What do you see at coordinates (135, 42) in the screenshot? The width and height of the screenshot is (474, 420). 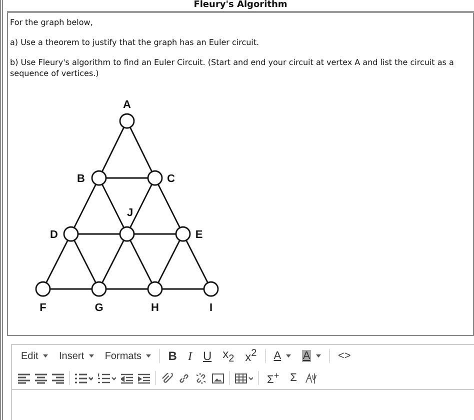 I see `question-text: a) Use a theorem to justify that the graph has an Euler circuit.` at bounding box center [135, 42].